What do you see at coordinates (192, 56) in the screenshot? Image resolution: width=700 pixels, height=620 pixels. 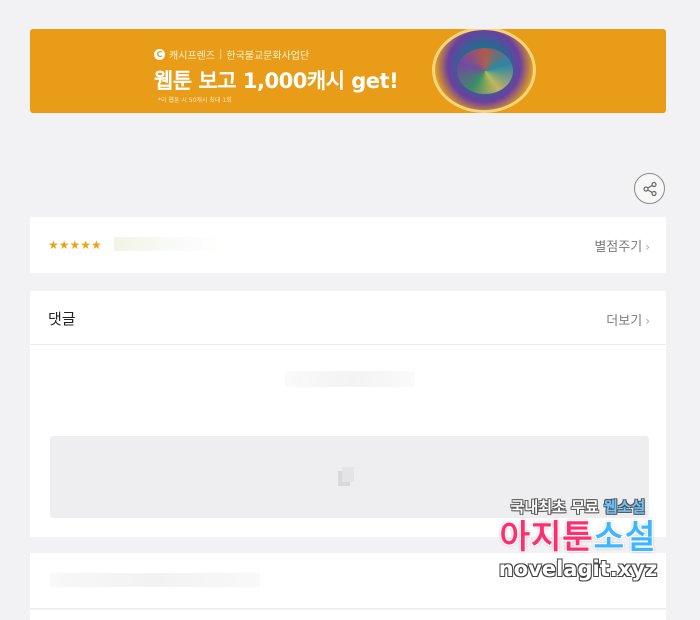 I see `banner-brand-name: 캐시프렌즈` at bounding box center [192, 56].